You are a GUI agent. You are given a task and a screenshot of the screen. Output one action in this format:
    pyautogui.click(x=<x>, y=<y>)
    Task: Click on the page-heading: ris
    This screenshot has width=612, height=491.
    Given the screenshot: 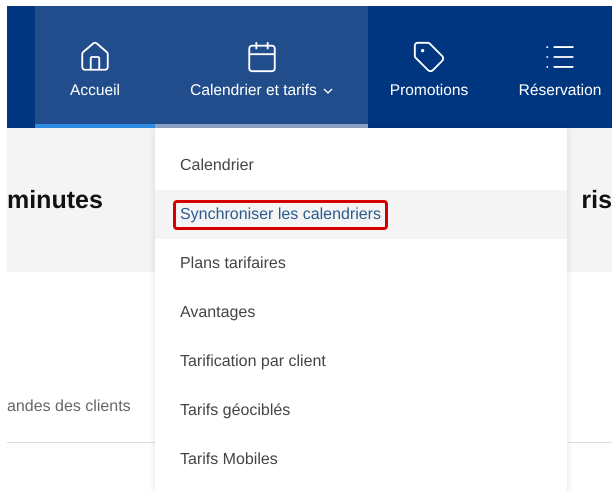 What is the action you would take?
    pyautogui.click(x=596, y=200)
    